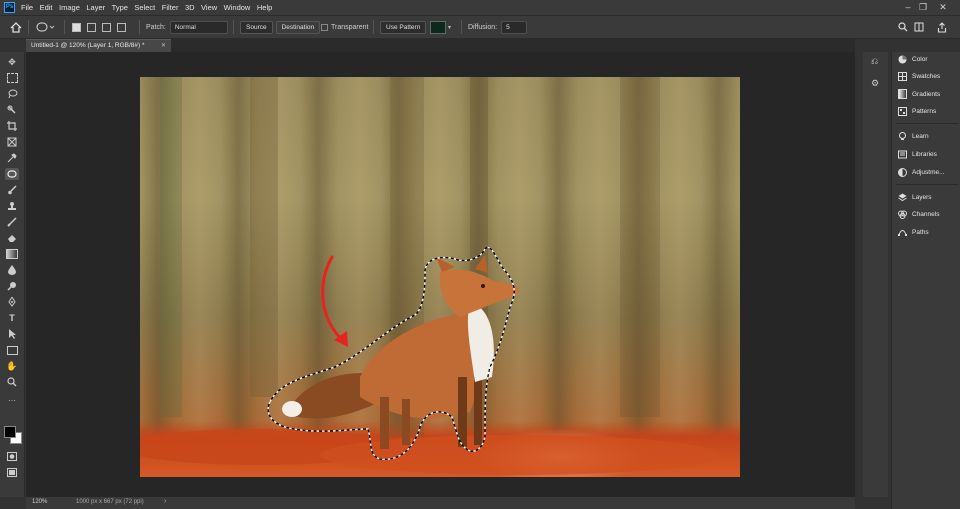 The height and width of the screenshot is (509, 960). I want to click on tool-preset-picker, so click(46, 27).